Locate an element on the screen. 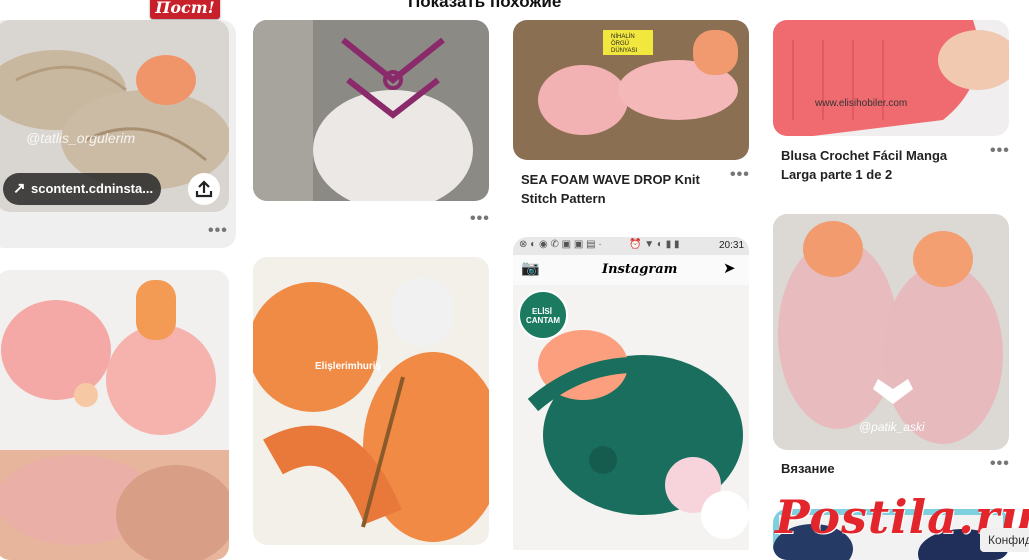 This screenshot has height=560, width=1029. signal-icons: ⊗ ◐ ◉ ✆ ▣ ▣ ▤ · is located at coordinates (560, 244).